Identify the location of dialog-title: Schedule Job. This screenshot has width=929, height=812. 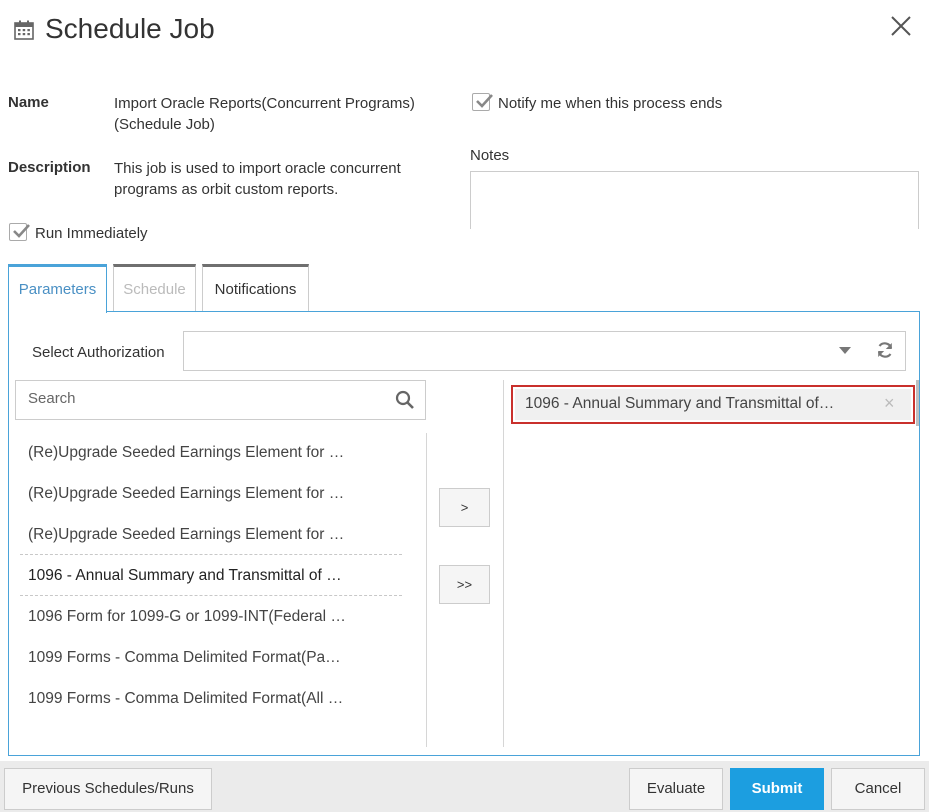
(130, 28).